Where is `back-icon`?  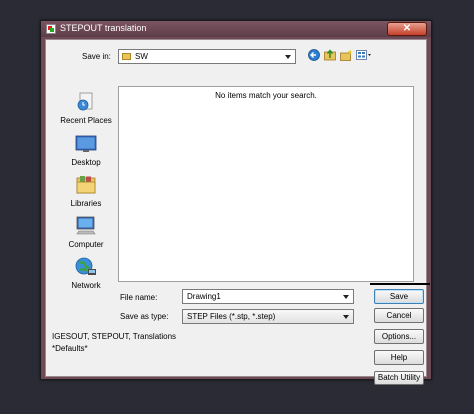 back-icon is located at coordinates (314, 55).